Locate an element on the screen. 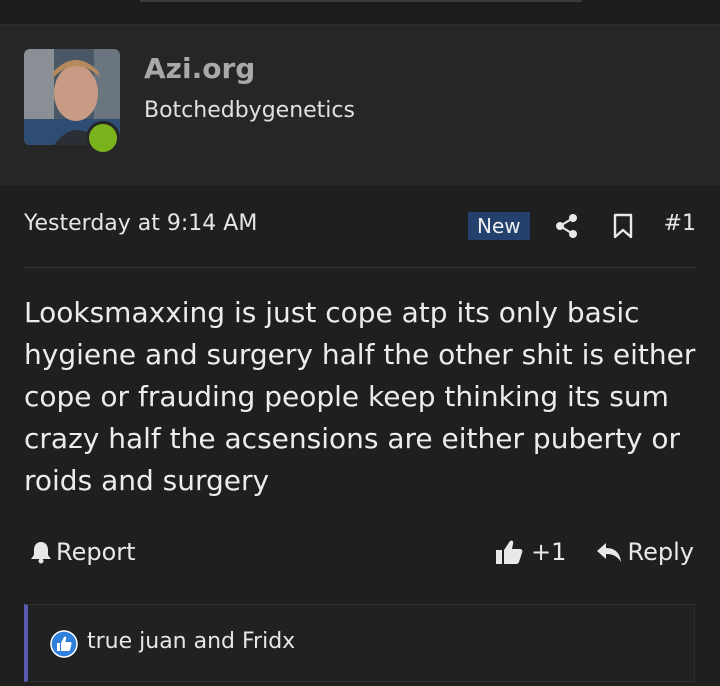 The width and height of the screenshot is (720, 686). like-button: +1 is located at coordinates (530, 552).